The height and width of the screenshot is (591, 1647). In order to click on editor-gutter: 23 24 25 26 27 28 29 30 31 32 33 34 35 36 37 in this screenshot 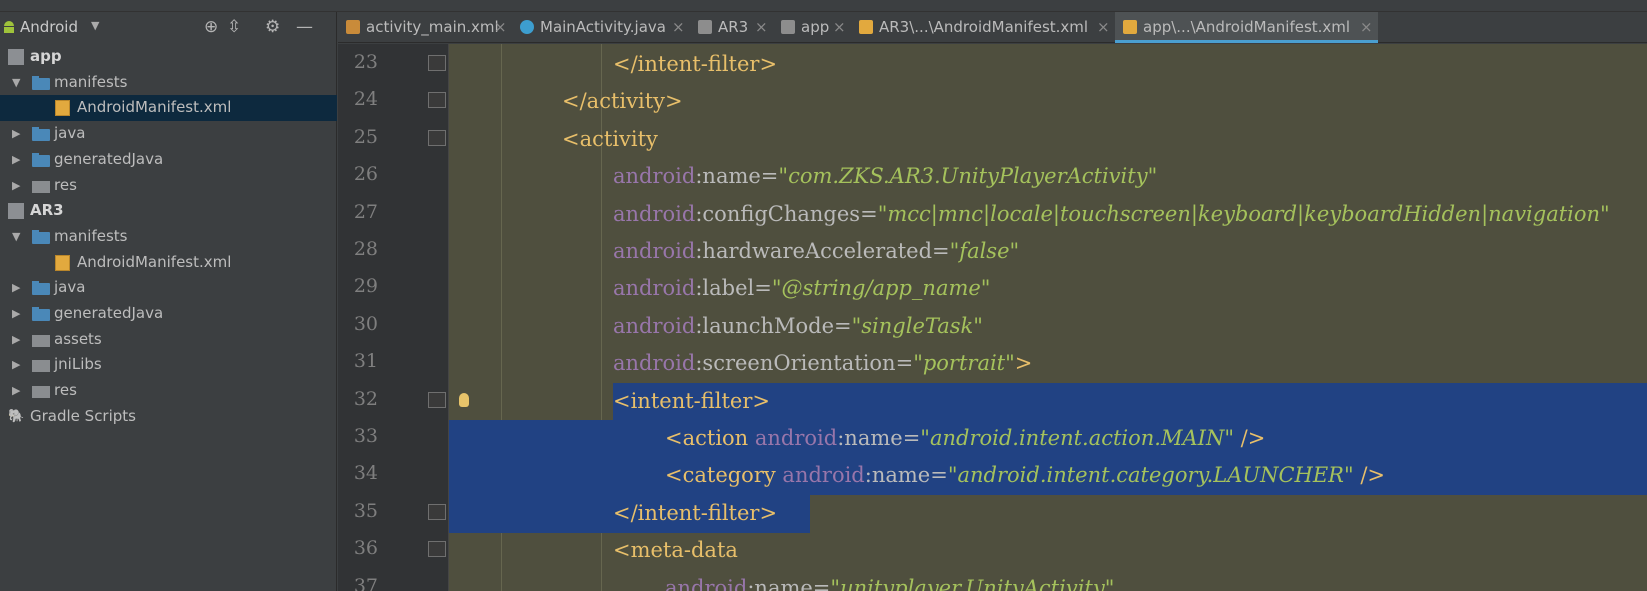, I will do `click(393, 317)`.